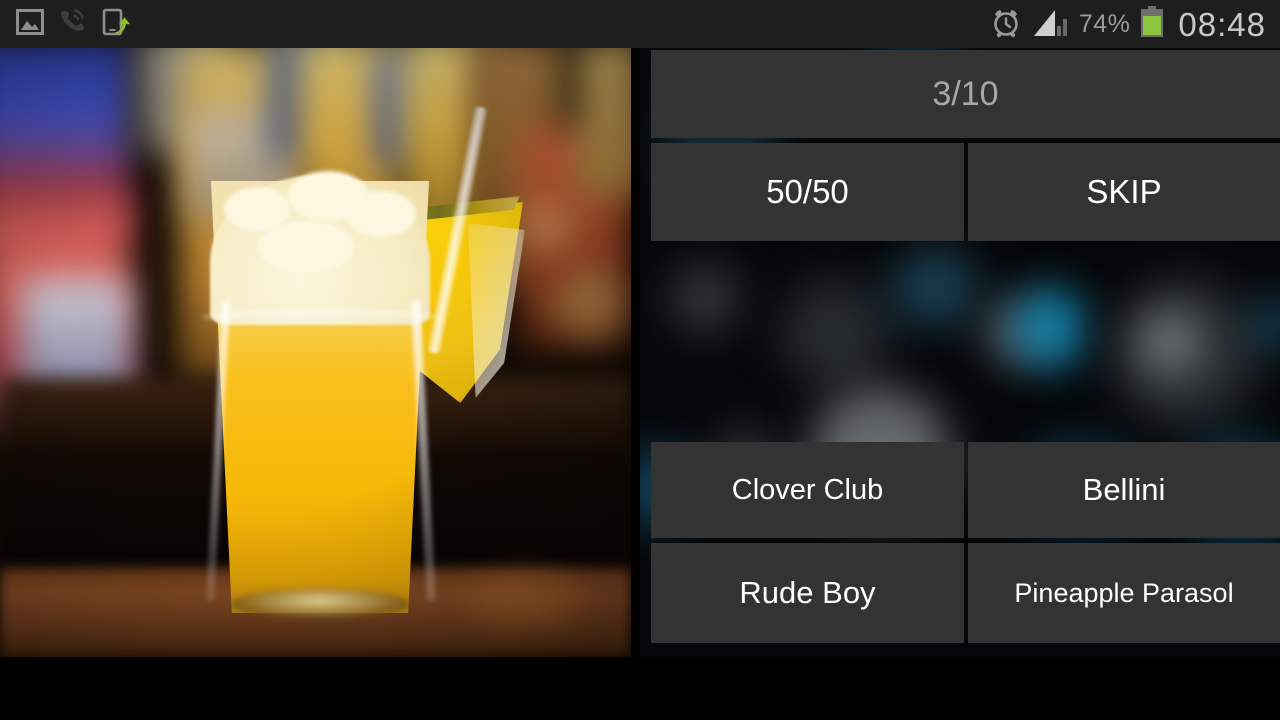  I want to click on status-bar: 74% 08:48, so click(640, 24).